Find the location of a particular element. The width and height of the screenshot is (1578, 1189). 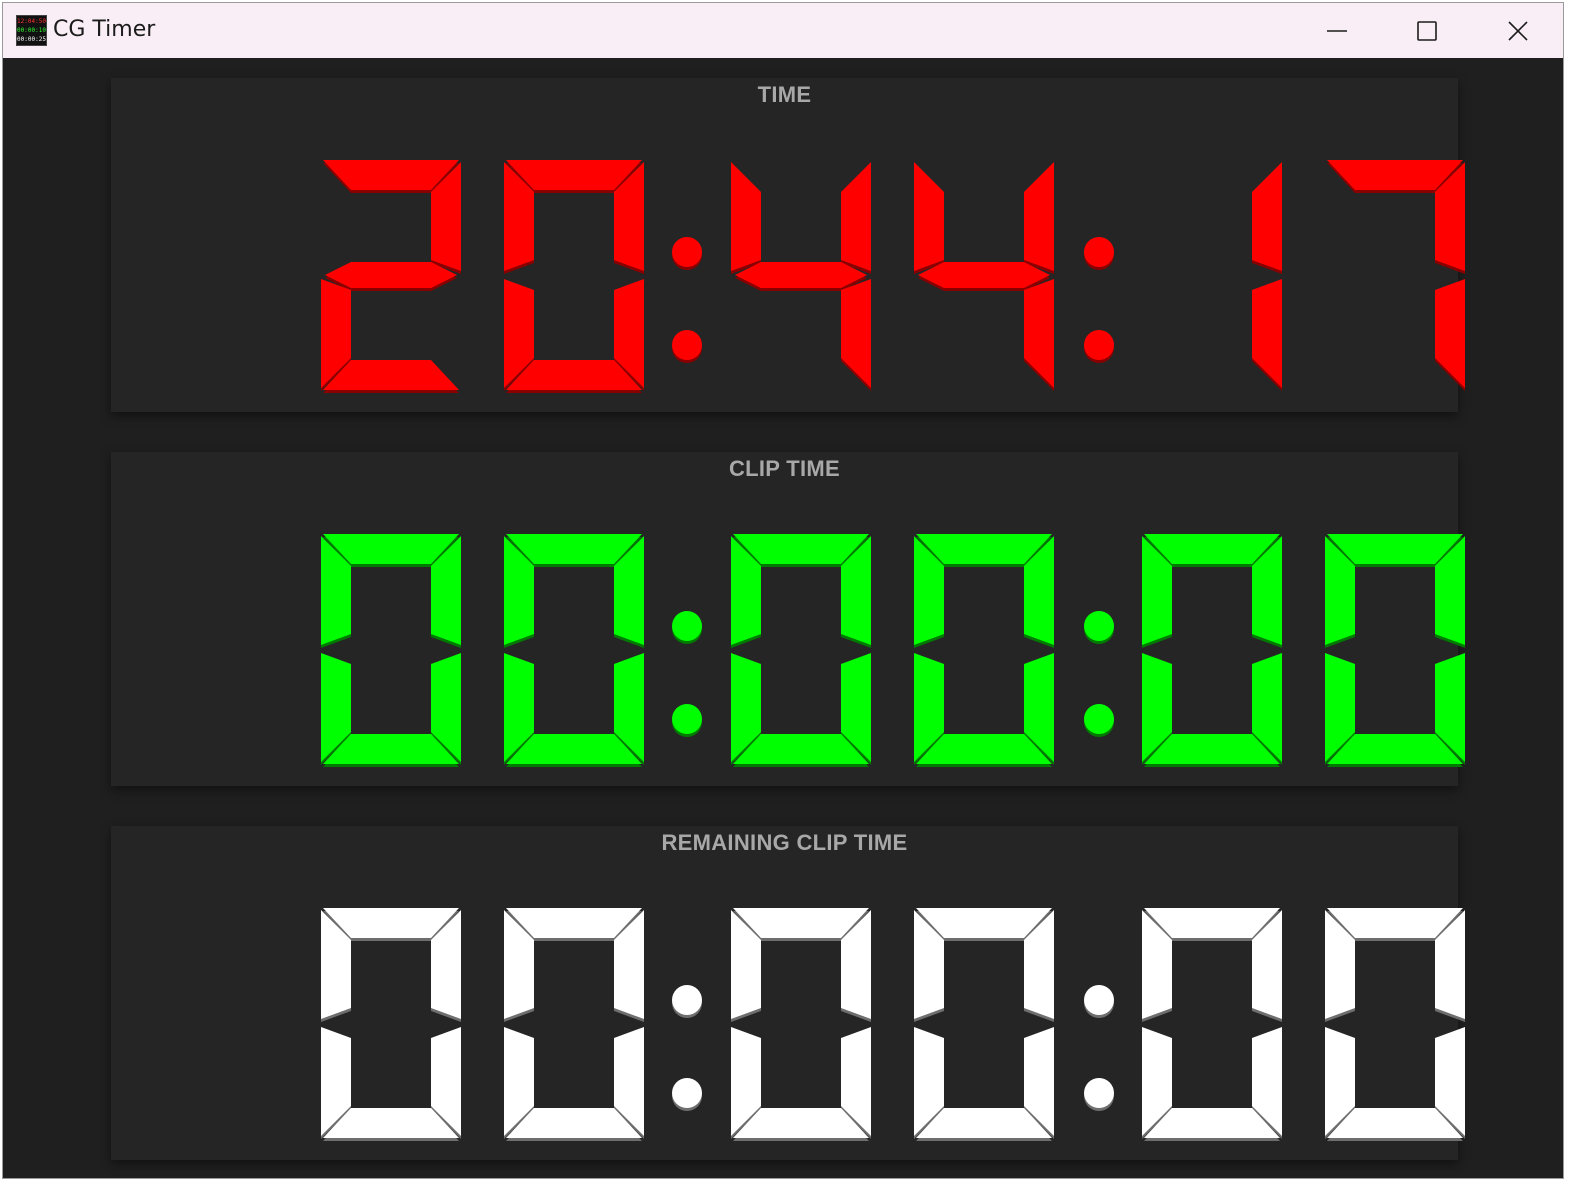

remaining-clip-time-display is located at coordinates (893, 1024).